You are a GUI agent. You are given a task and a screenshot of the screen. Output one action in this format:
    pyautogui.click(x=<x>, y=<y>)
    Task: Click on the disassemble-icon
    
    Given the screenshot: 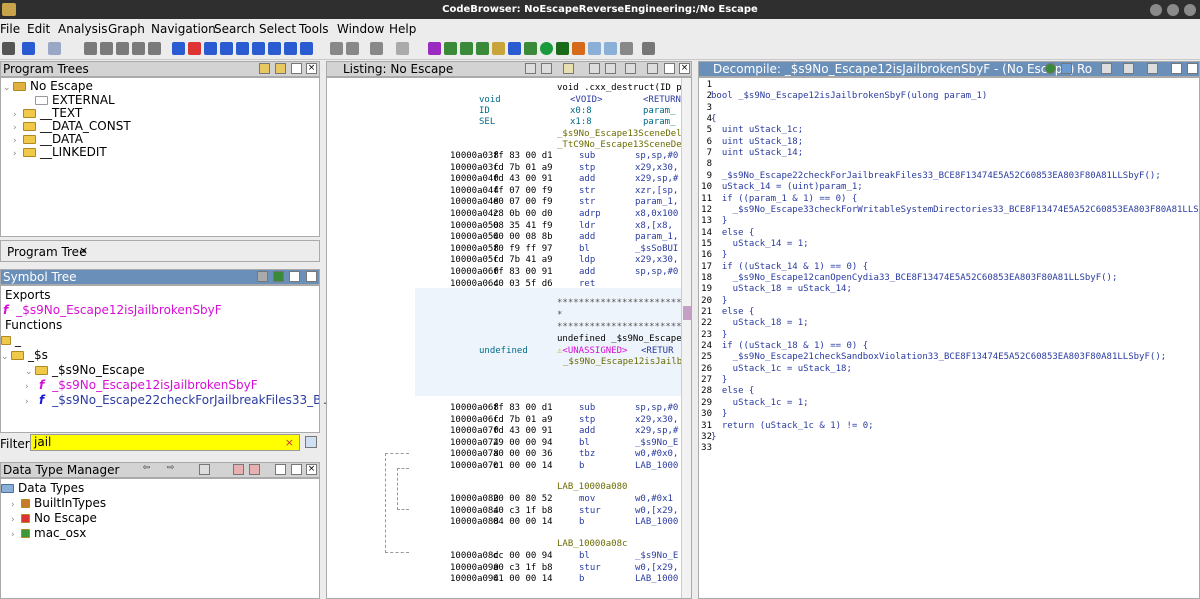 What is the action you would take?
    pyautogui.click(x=210, y=48)
    